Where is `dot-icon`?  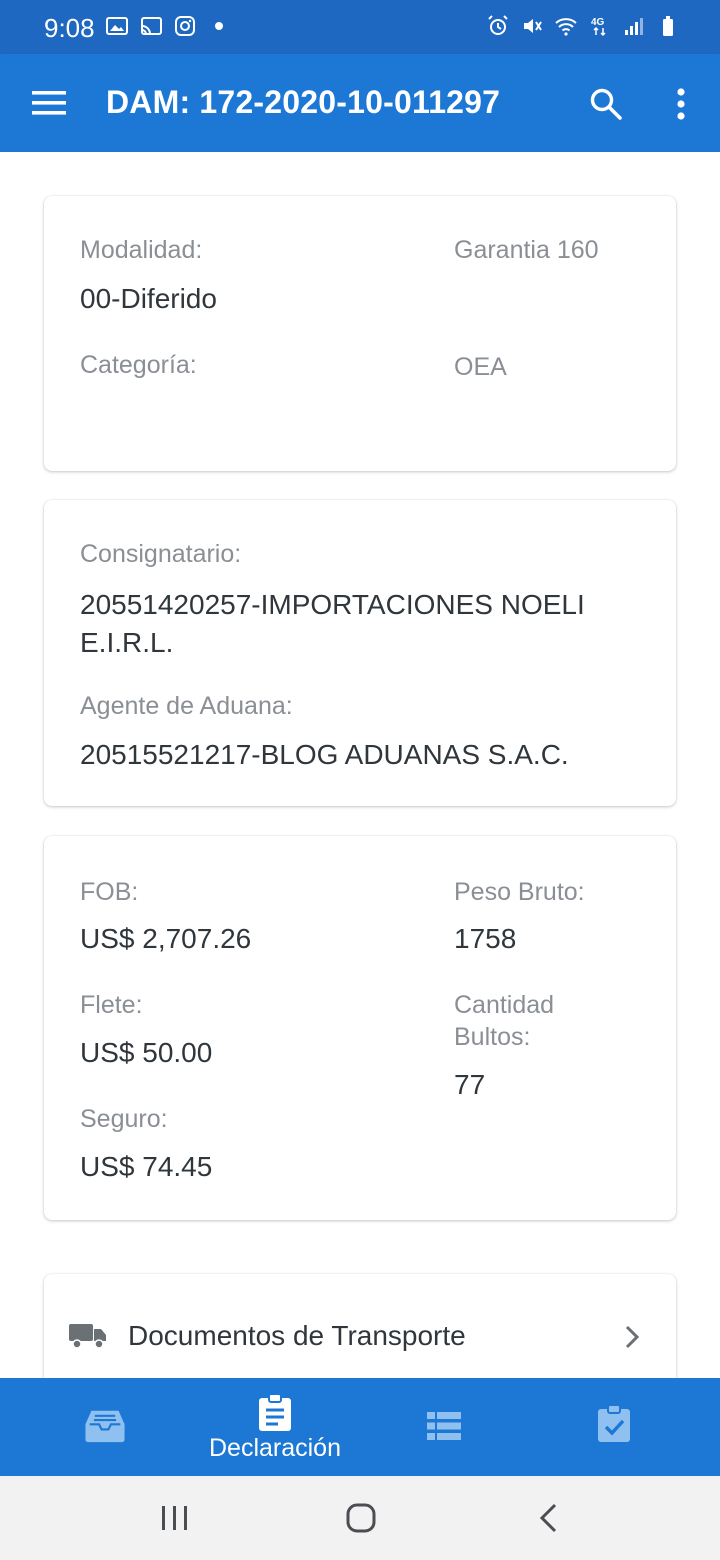 dot-icon is located at coordinates (219, 26).